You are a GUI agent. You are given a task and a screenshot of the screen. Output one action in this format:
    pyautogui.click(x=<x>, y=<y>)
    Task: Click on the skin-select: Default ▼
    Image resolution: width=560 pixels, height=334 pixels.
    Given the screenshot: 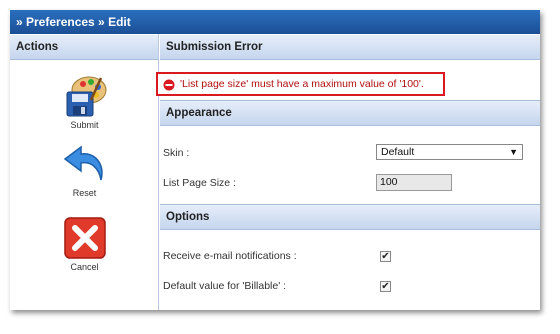 What is the action you would take?
    pyautogui.click(x=449, y=152)
    